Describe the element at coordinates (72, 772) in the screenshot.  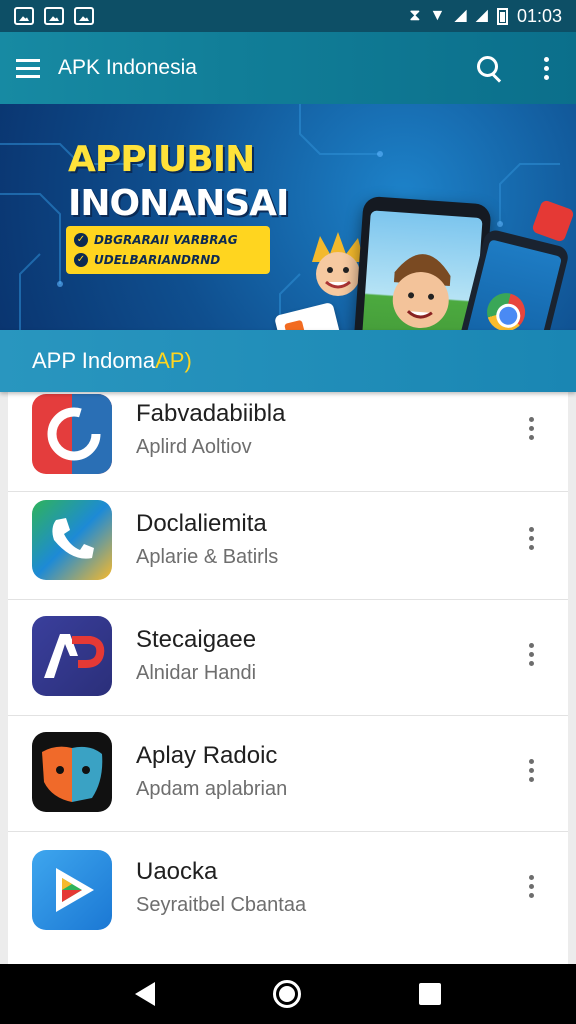
I see `face-app-icon` at that location.